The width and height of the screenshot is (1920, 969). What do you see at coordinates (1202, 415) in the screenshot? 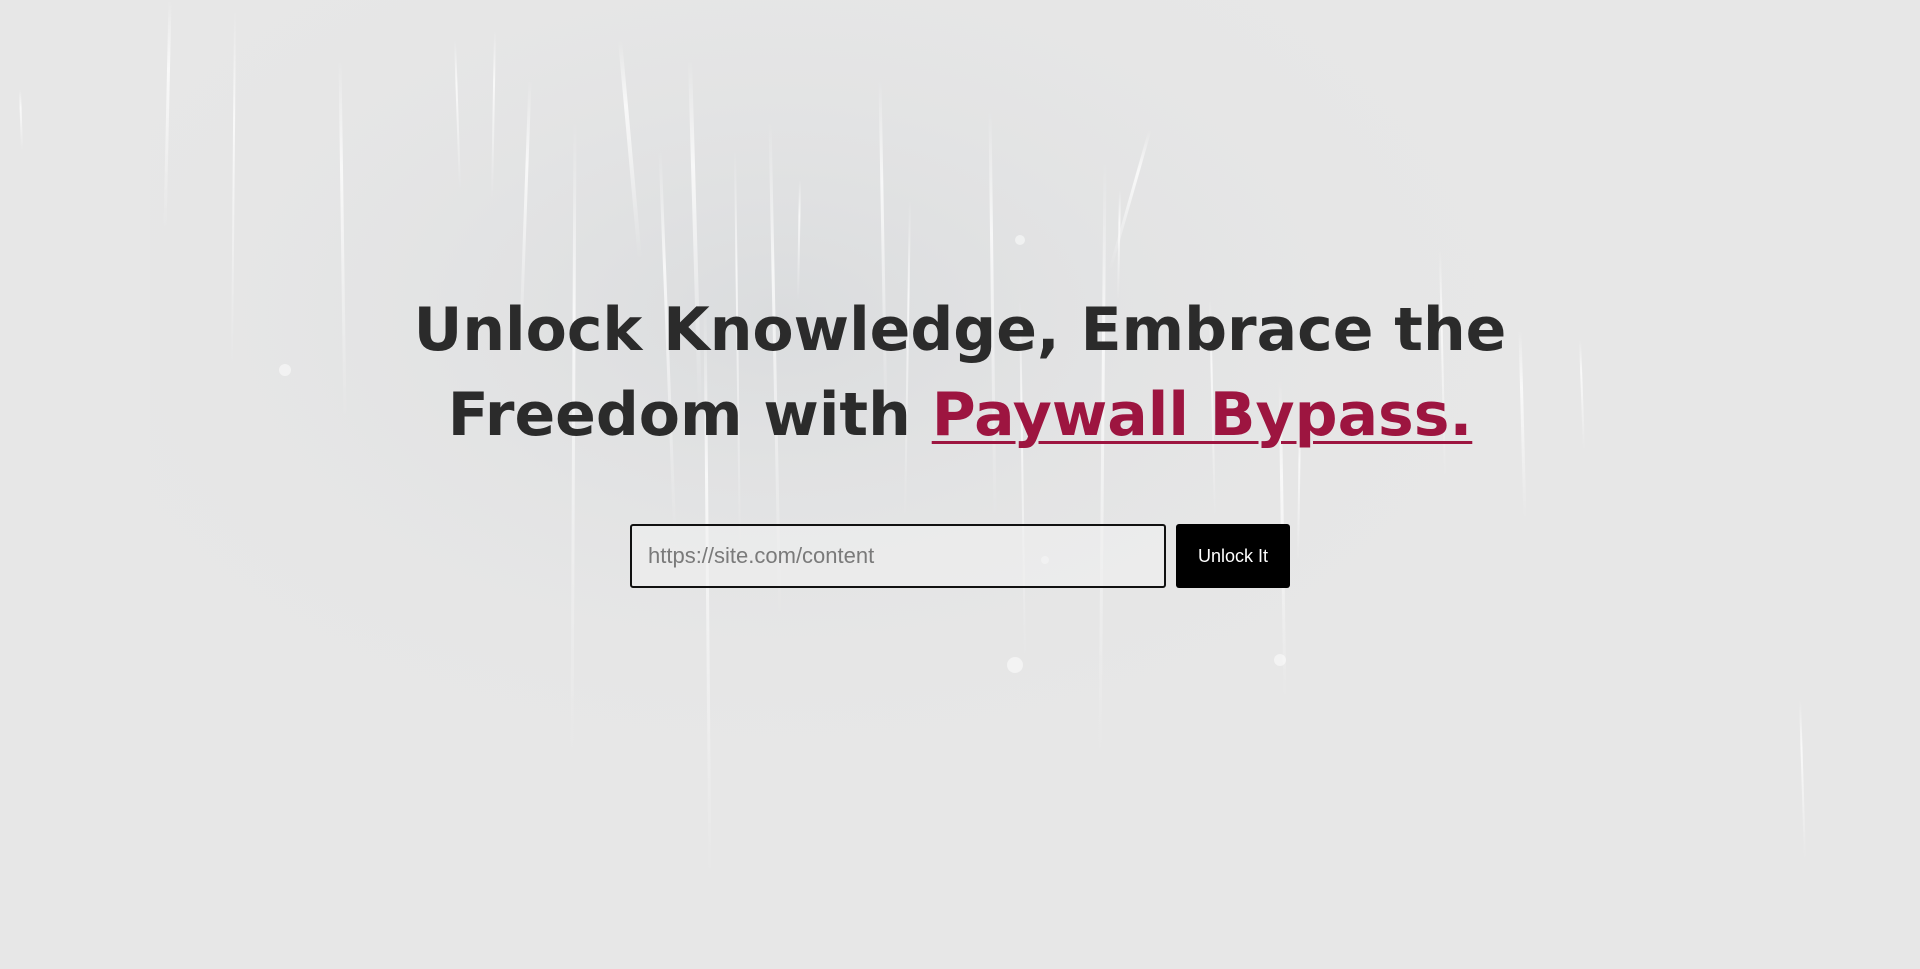
I see `paywall-bypass-link: Paywall Bypass.` at bounding box center [1202, 415].